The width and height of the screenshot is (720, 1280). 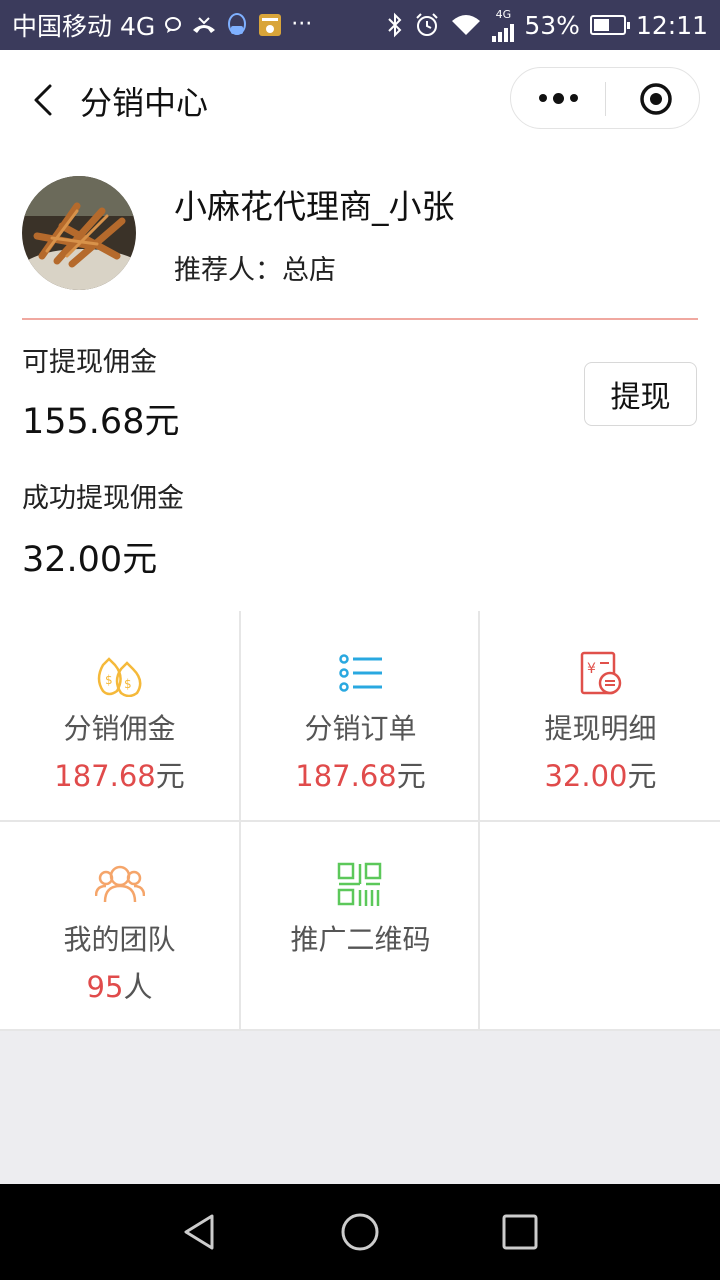 What do you see at coordinates (84, 26) in the screenshot?
I see `carrier-label: 中国移动 4G` at bounding box center [84, 26].